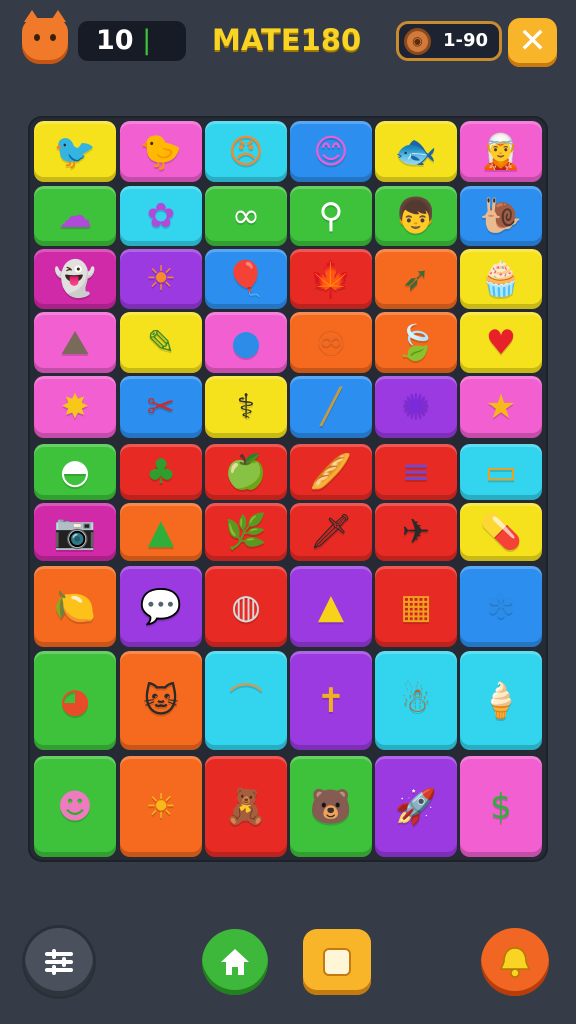 Image resolution: width=576 pixels, height=1024 pixels. I want to click on menu-button, so click(59, 962).